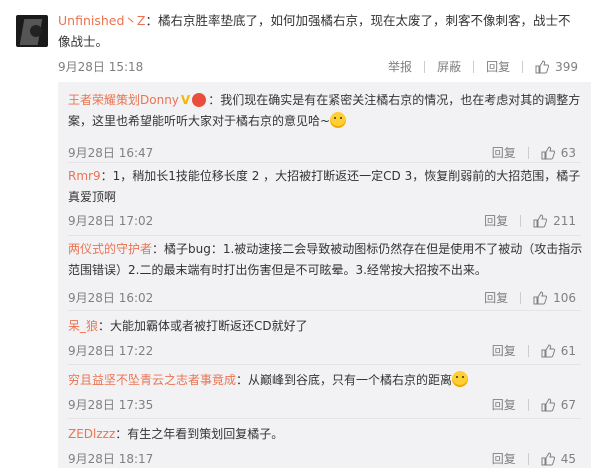 The height and width of the screenshot is (468, 591). What do you see at coordinates (568, 404) in the screenshot?
I see `like-count: 67` at bounding box center [568, 404].